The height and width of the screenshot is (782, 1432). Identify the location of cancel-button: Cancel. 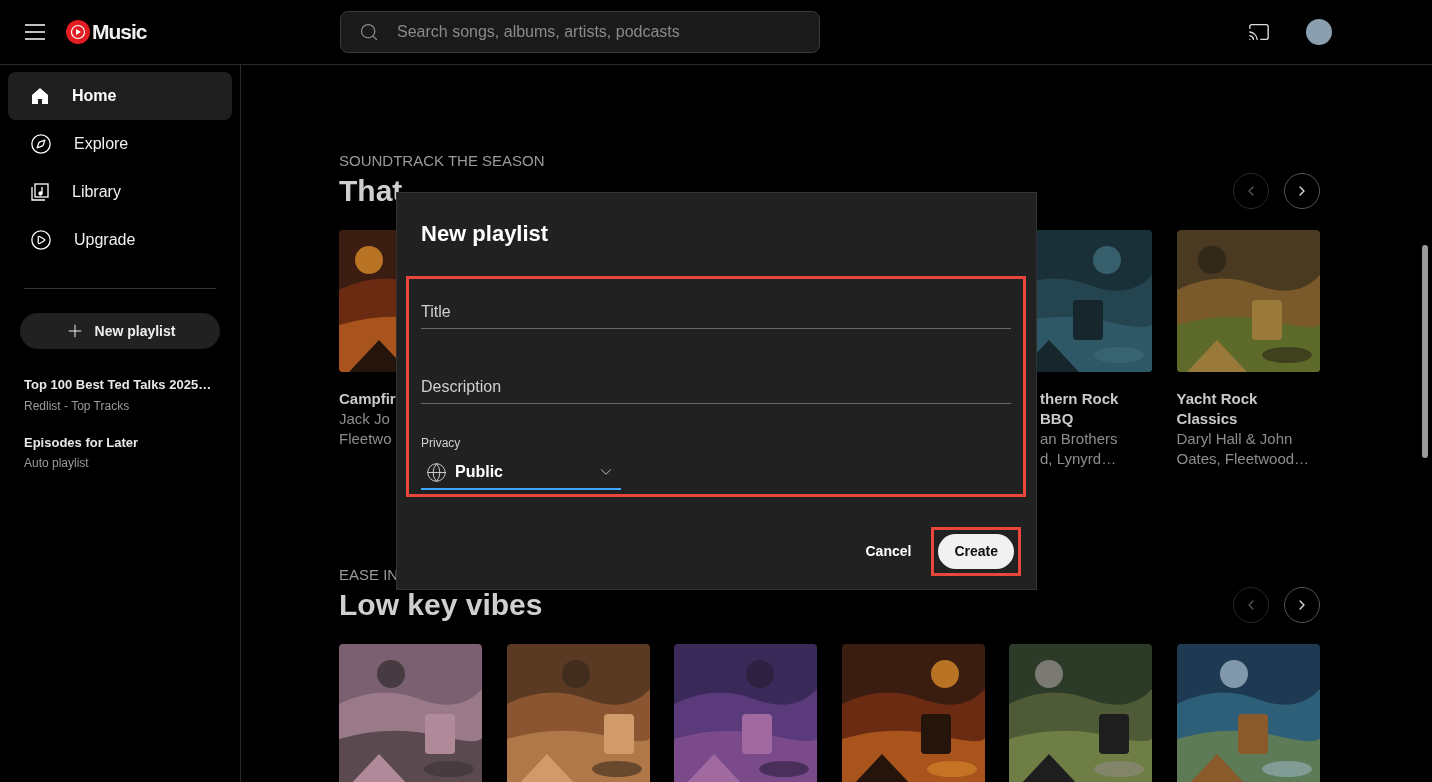
(888, 551).